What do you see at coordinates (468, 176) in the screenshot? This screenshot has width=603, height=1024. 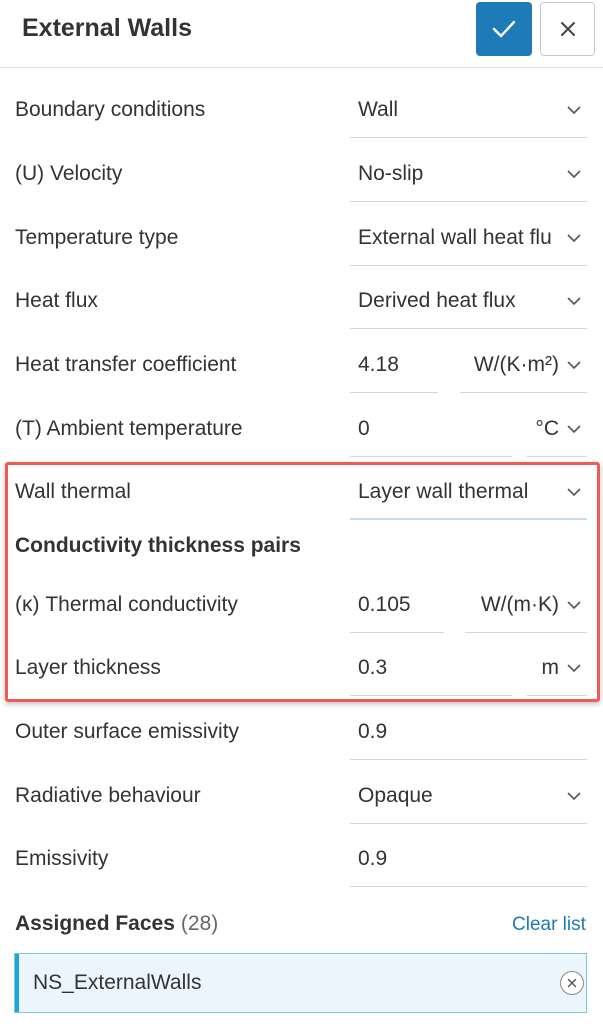 I see `velocity-select: No-slip` at bounding box center [468, 176].